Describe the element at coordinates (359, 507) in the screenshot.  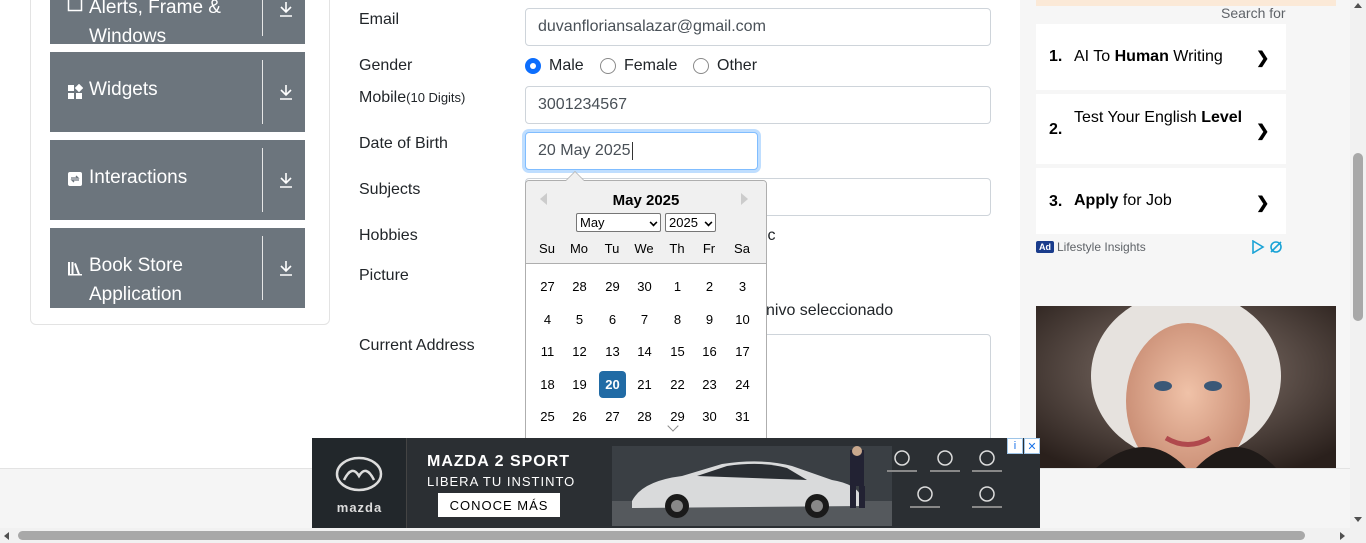
I see `mazda-wordmark: mazda` at that location.